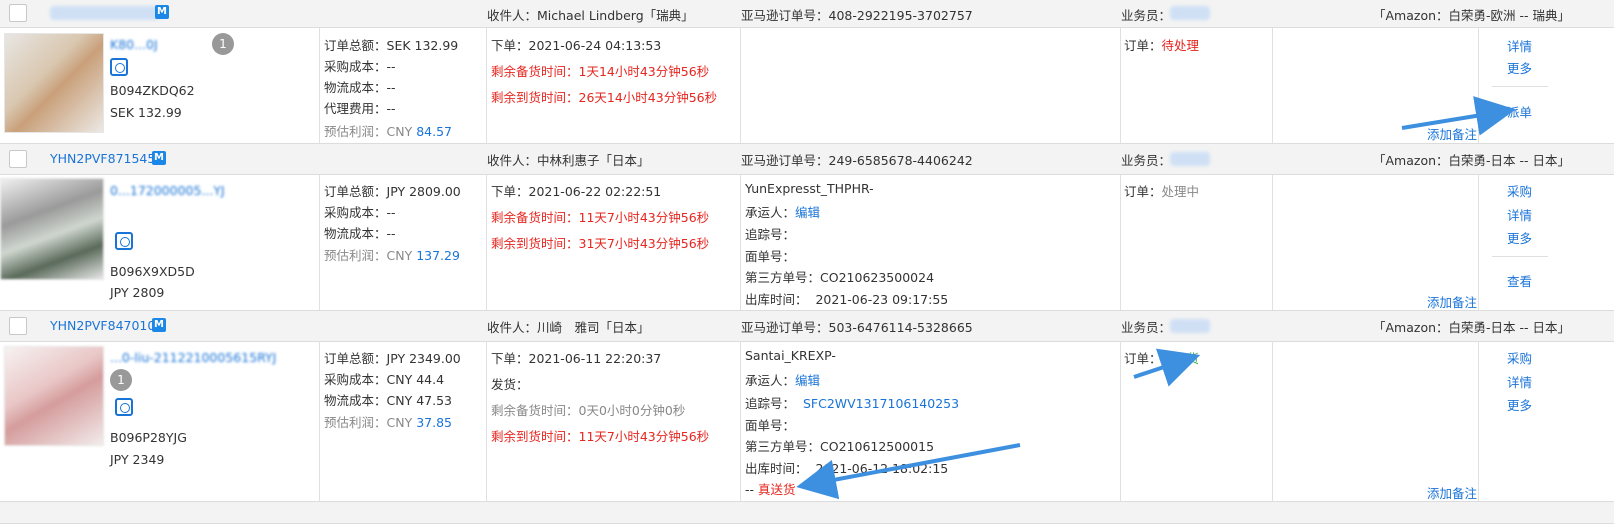 The image size is (1614, 524). I want to click on arrow-to-direct-delivery, so click(908, 471).